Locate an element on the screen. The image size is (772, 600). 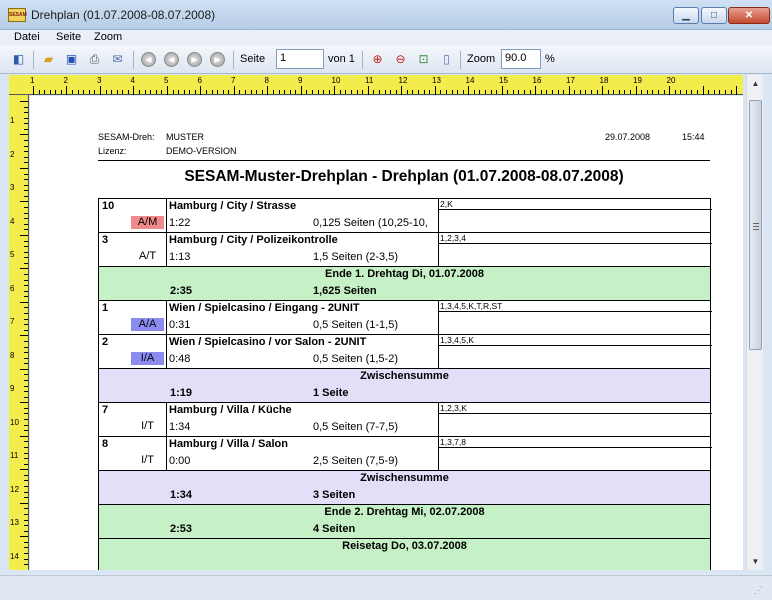
last-page-icon: ▶ is located at coordinates (217, 59).